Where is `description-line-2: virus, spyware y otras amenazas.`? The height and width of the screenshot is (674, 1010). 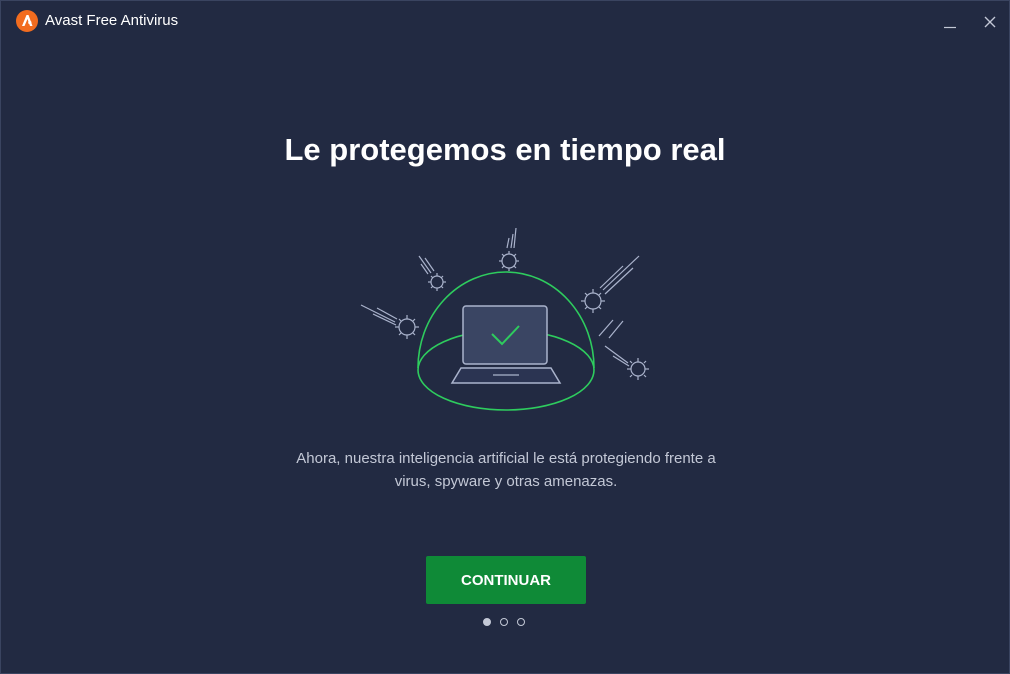 description-line-2: virus, spyware y otras amenazas. is located at coordinates (506, 481).